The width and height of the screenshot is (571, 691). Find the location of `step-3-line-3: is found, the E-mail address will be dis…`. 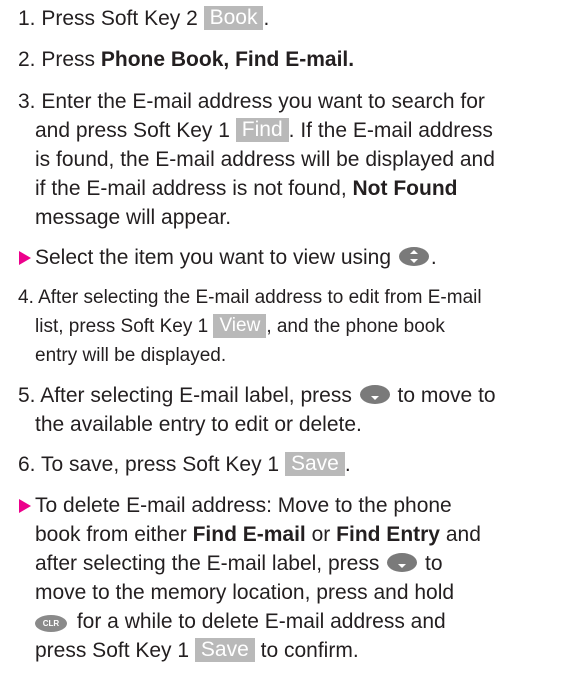

step-3-line-3: is found, the E-mail address will be dis… is located at coordinates (265, 159).